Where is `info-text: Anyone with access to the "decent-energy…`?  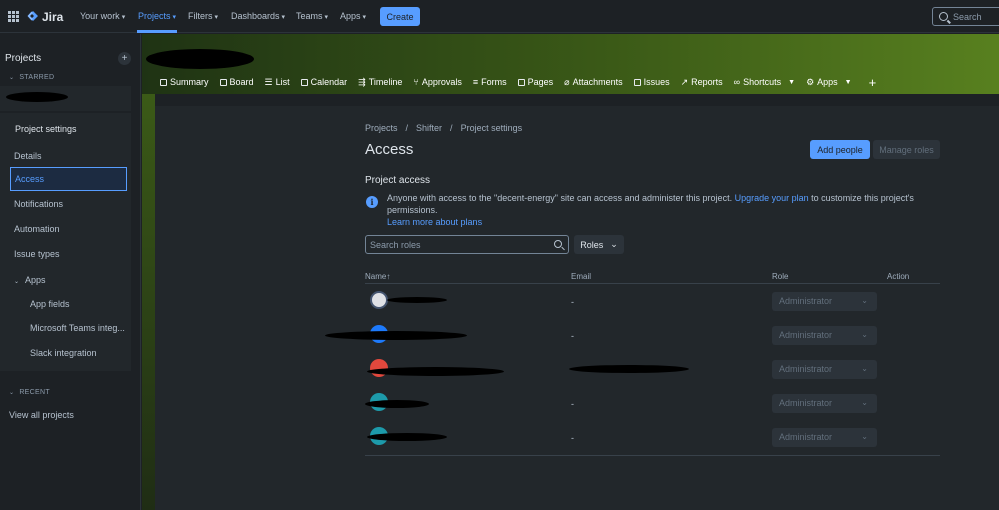
info-text: Anyone with access to the "decent-energy… is located at coordinates (560, 198).